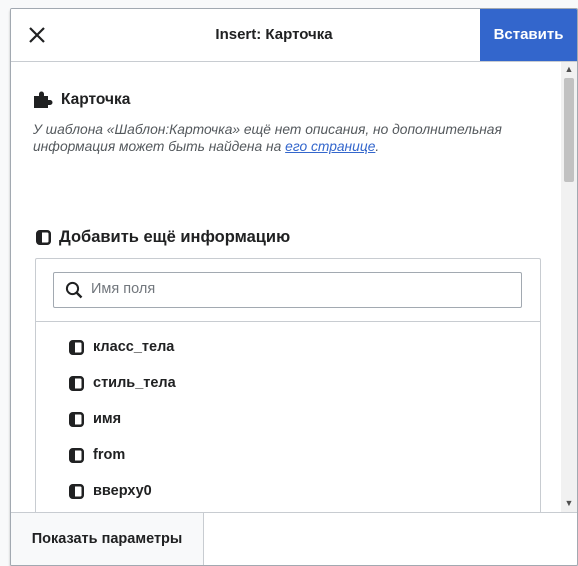 The height and width of the screenshot is (566, 578). I want to click on field-item: имя, so click(95, 419).